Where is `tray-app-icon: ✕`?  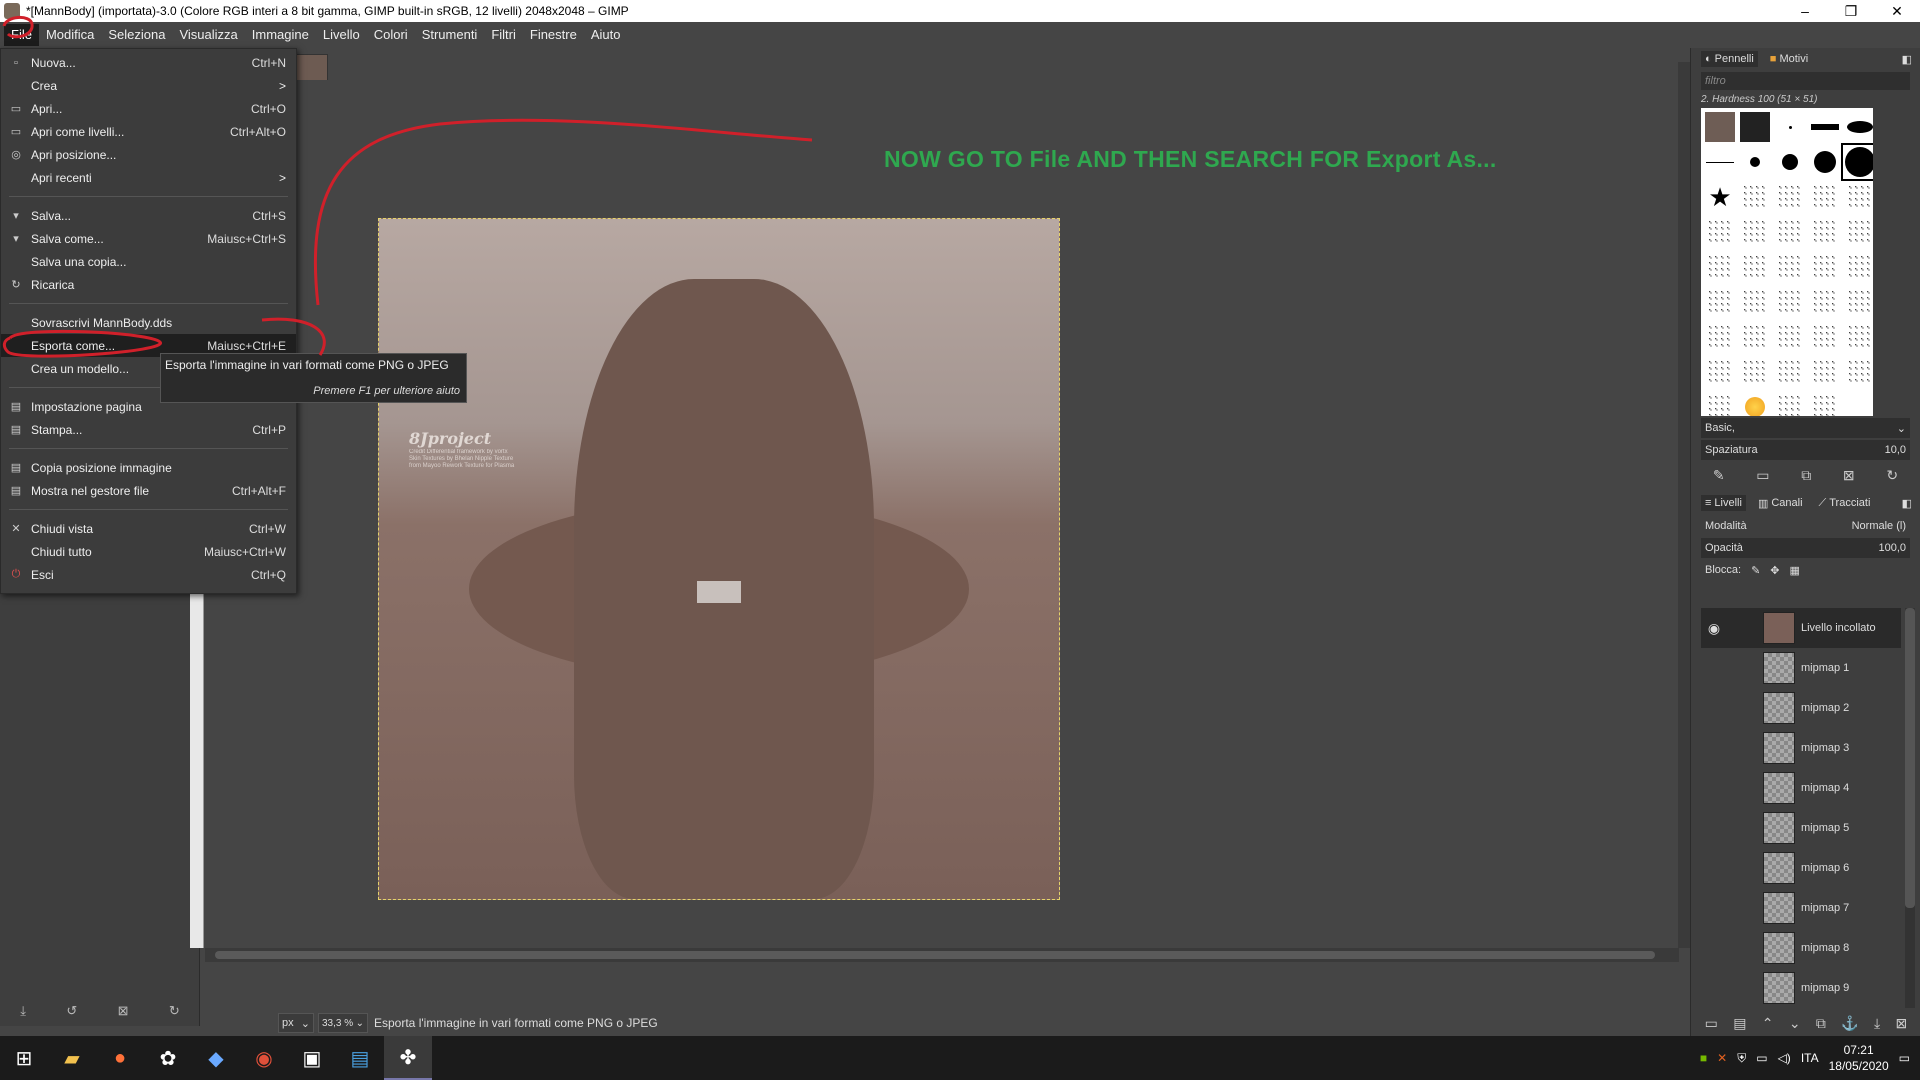
tray-app-icon: ✕ is located at coordinates (1722, 1058).